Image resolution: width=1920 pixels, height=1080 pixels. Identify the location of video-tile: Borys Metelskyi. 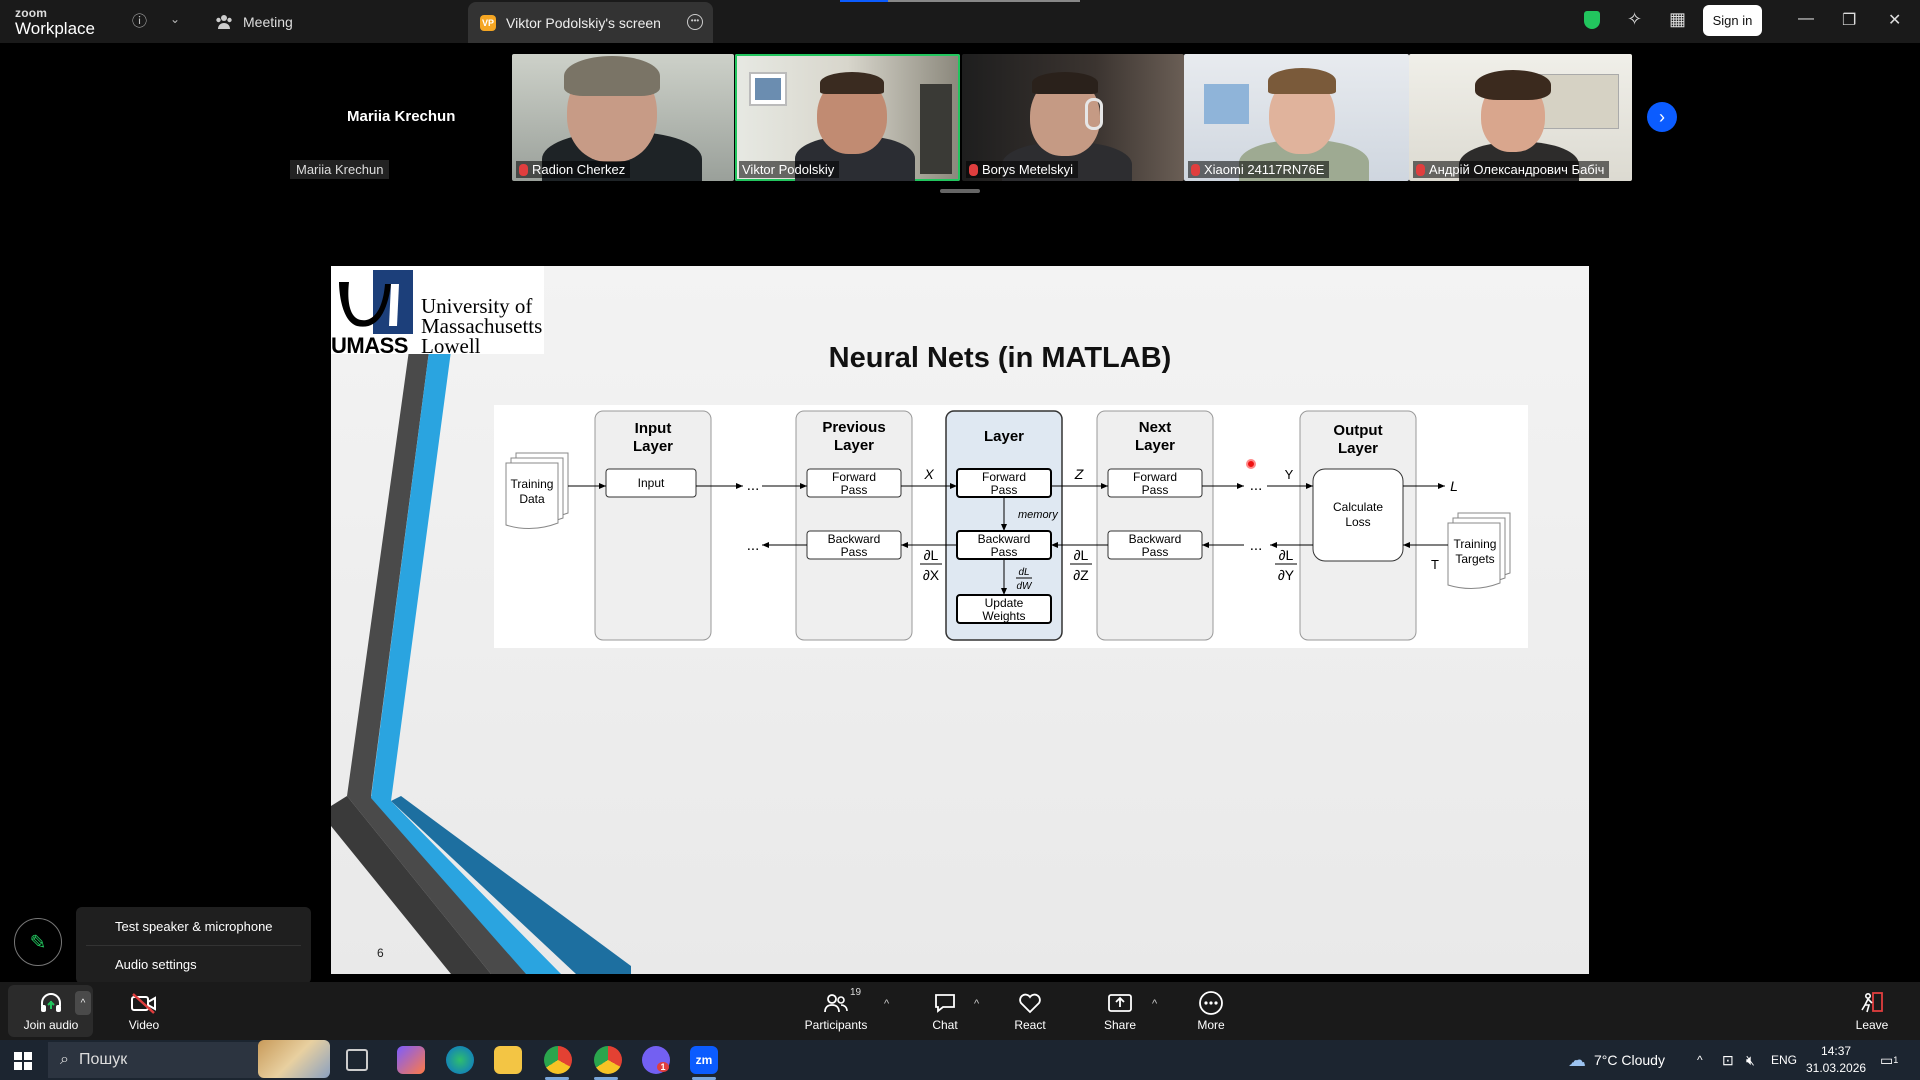
(1073, 117).